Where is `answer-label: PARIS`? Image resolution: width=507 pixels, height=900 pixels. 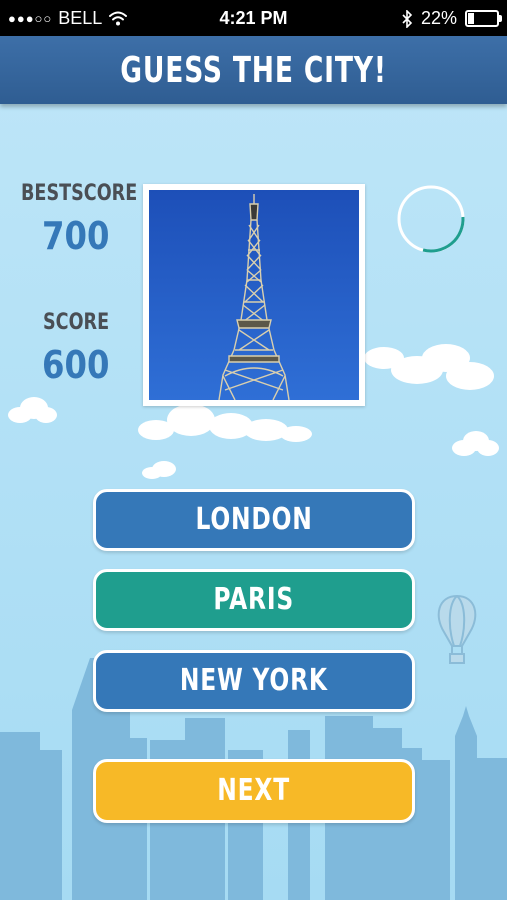
answer-label: PARIS is located at coordinates (254, 599).